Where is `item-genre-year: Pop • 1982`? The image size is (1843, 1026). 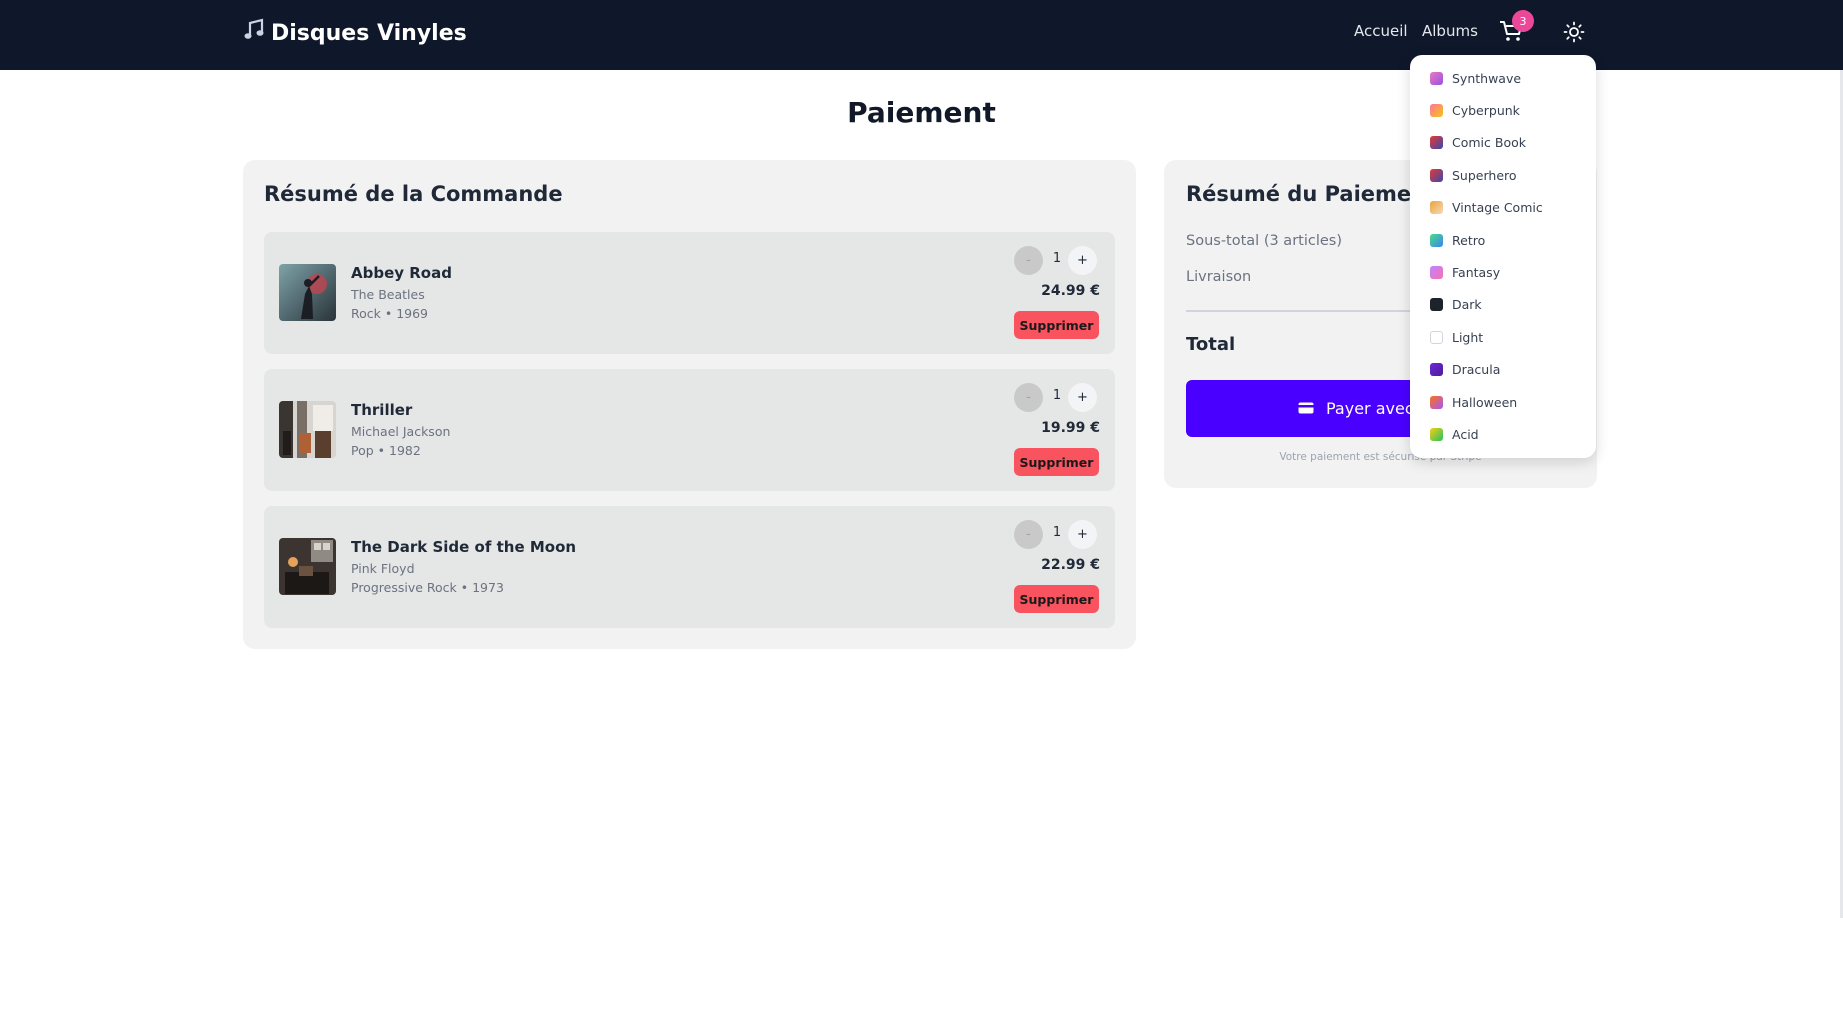 item-genre-year: Pop • 1982 is located at coordinates (386, 450).